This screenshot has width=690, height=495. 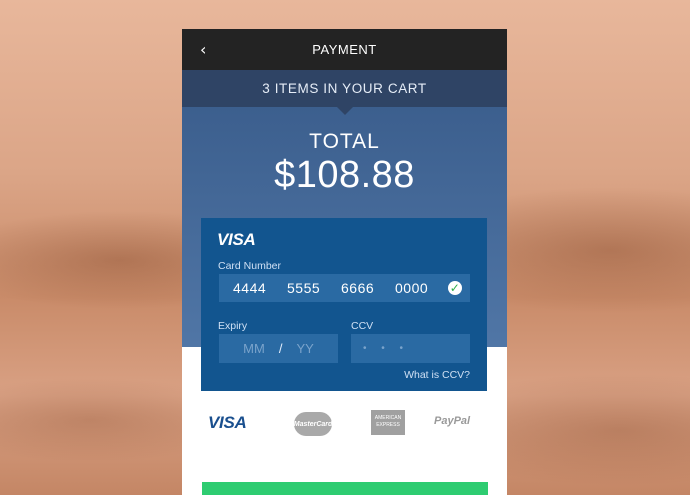 I want to click on payment-methods: VISA MasterCard AMERICAN EXPRESS PayPal, so click(x=344, y=424).